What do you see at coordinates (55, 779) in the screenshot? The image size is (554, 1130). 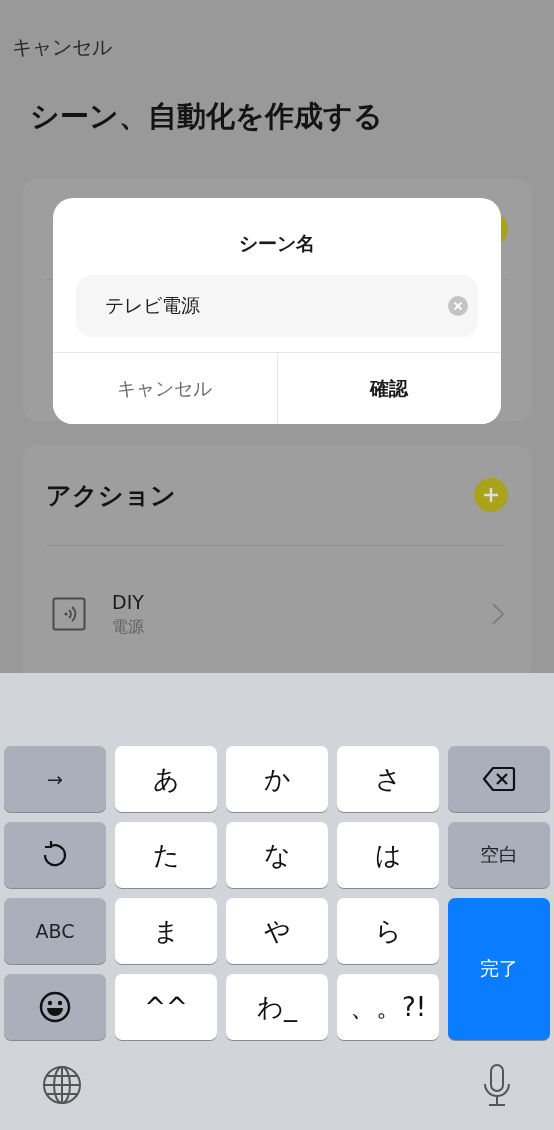 I see `function-key: →` at bounding box center [55, 779].